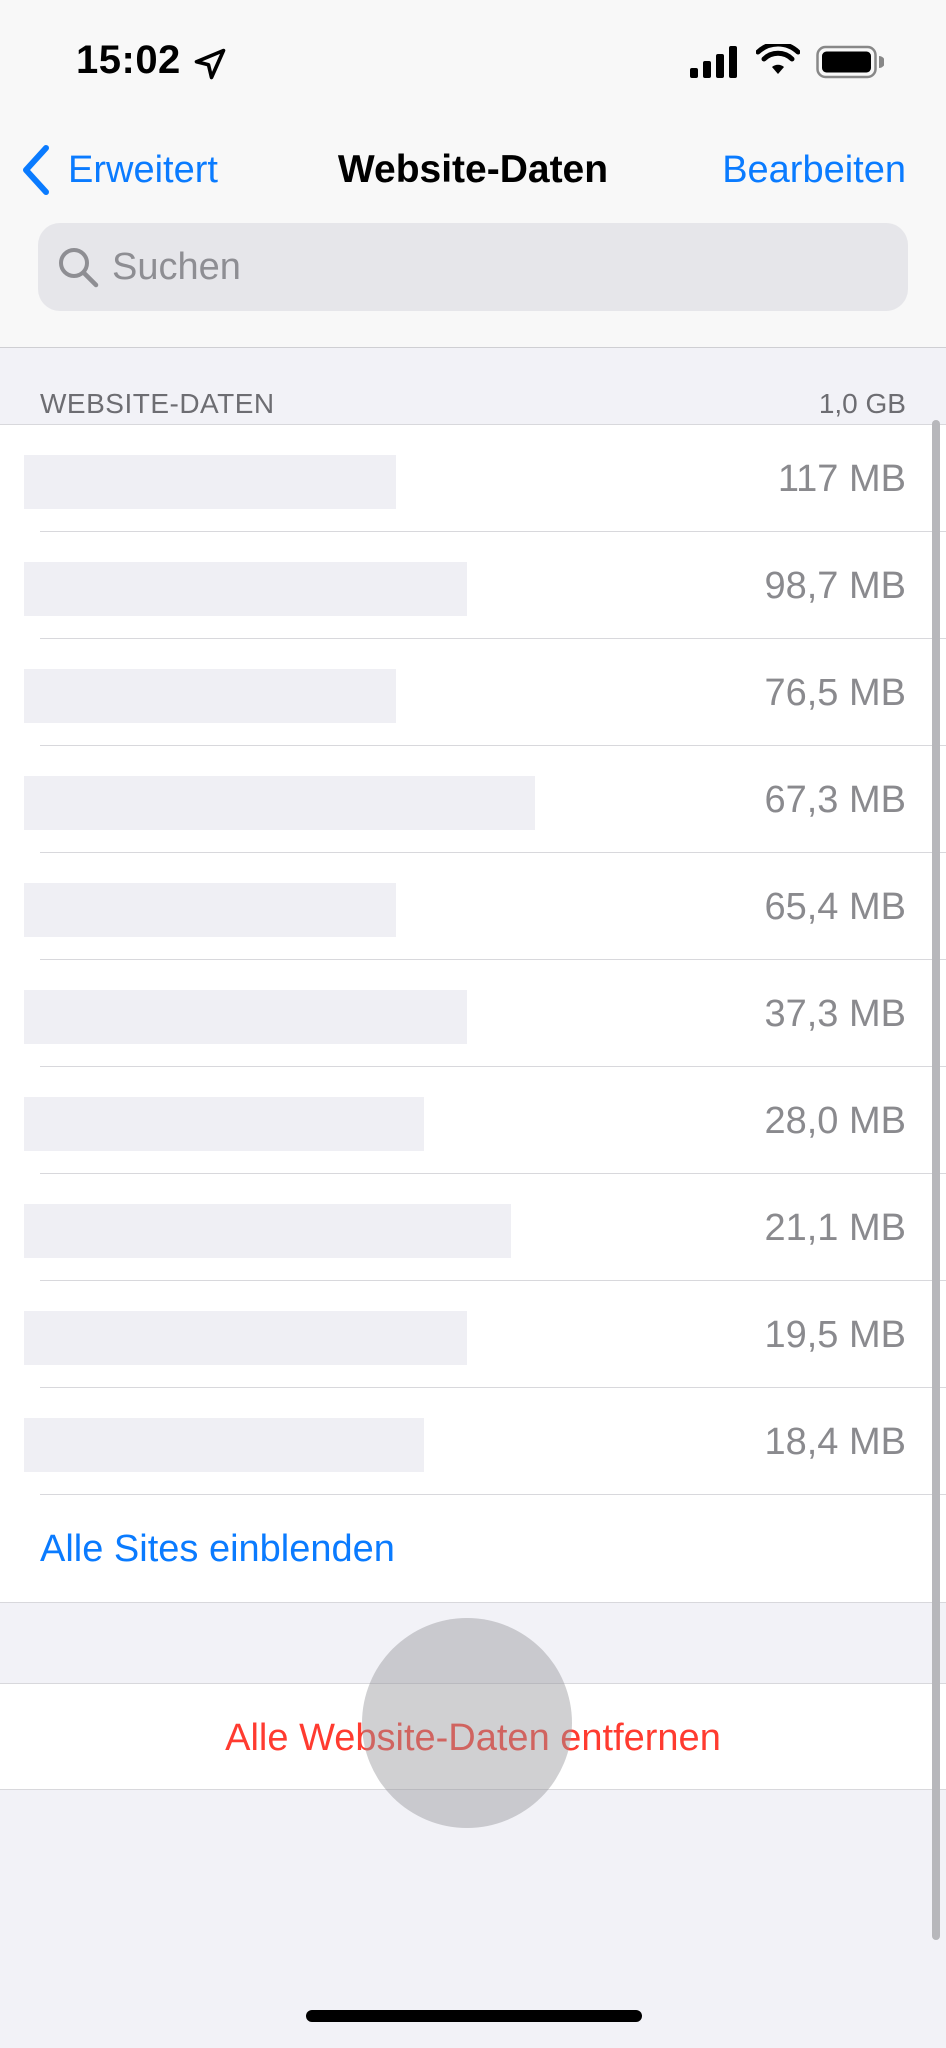  What do you see at coordinates (492, 267) in the screenshot?
I see `search-input` at bounding box center [492, 267].